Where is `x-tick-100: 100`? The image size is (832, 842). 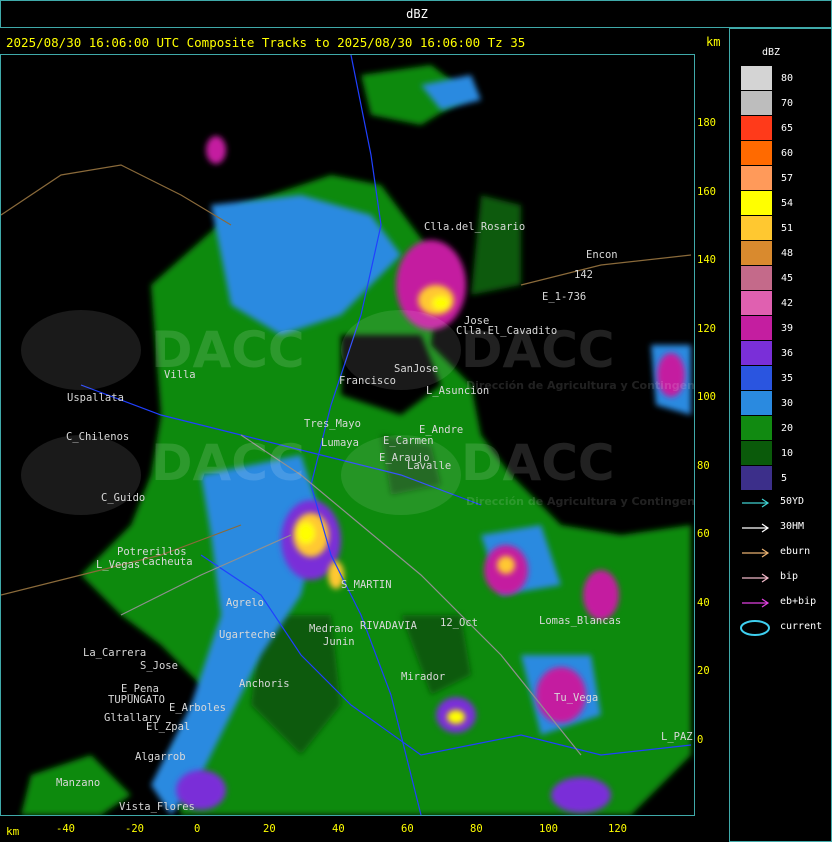
x-tick-100: 100 is located at coordinates (548, 829).